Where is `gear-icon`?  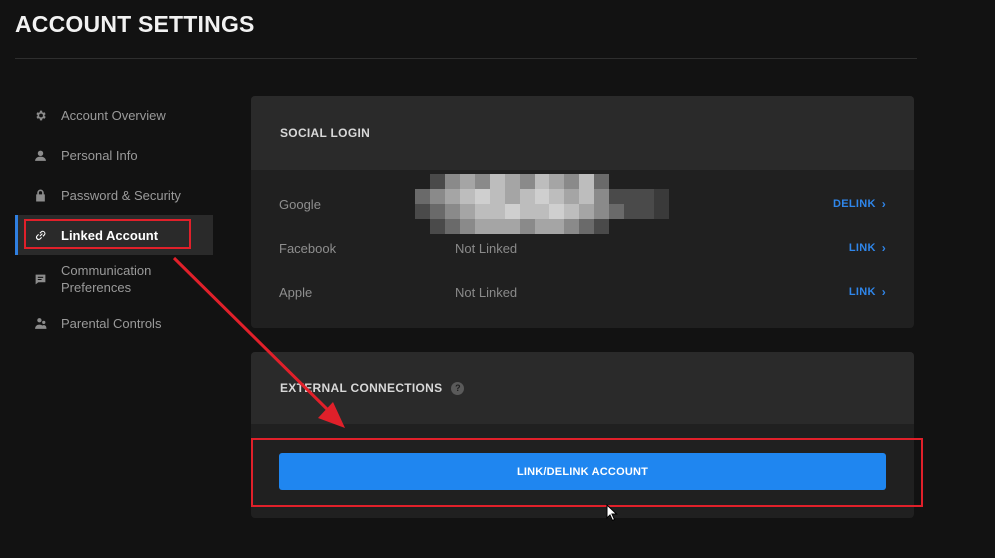 gear-icon is located at coordinates (40, 115).